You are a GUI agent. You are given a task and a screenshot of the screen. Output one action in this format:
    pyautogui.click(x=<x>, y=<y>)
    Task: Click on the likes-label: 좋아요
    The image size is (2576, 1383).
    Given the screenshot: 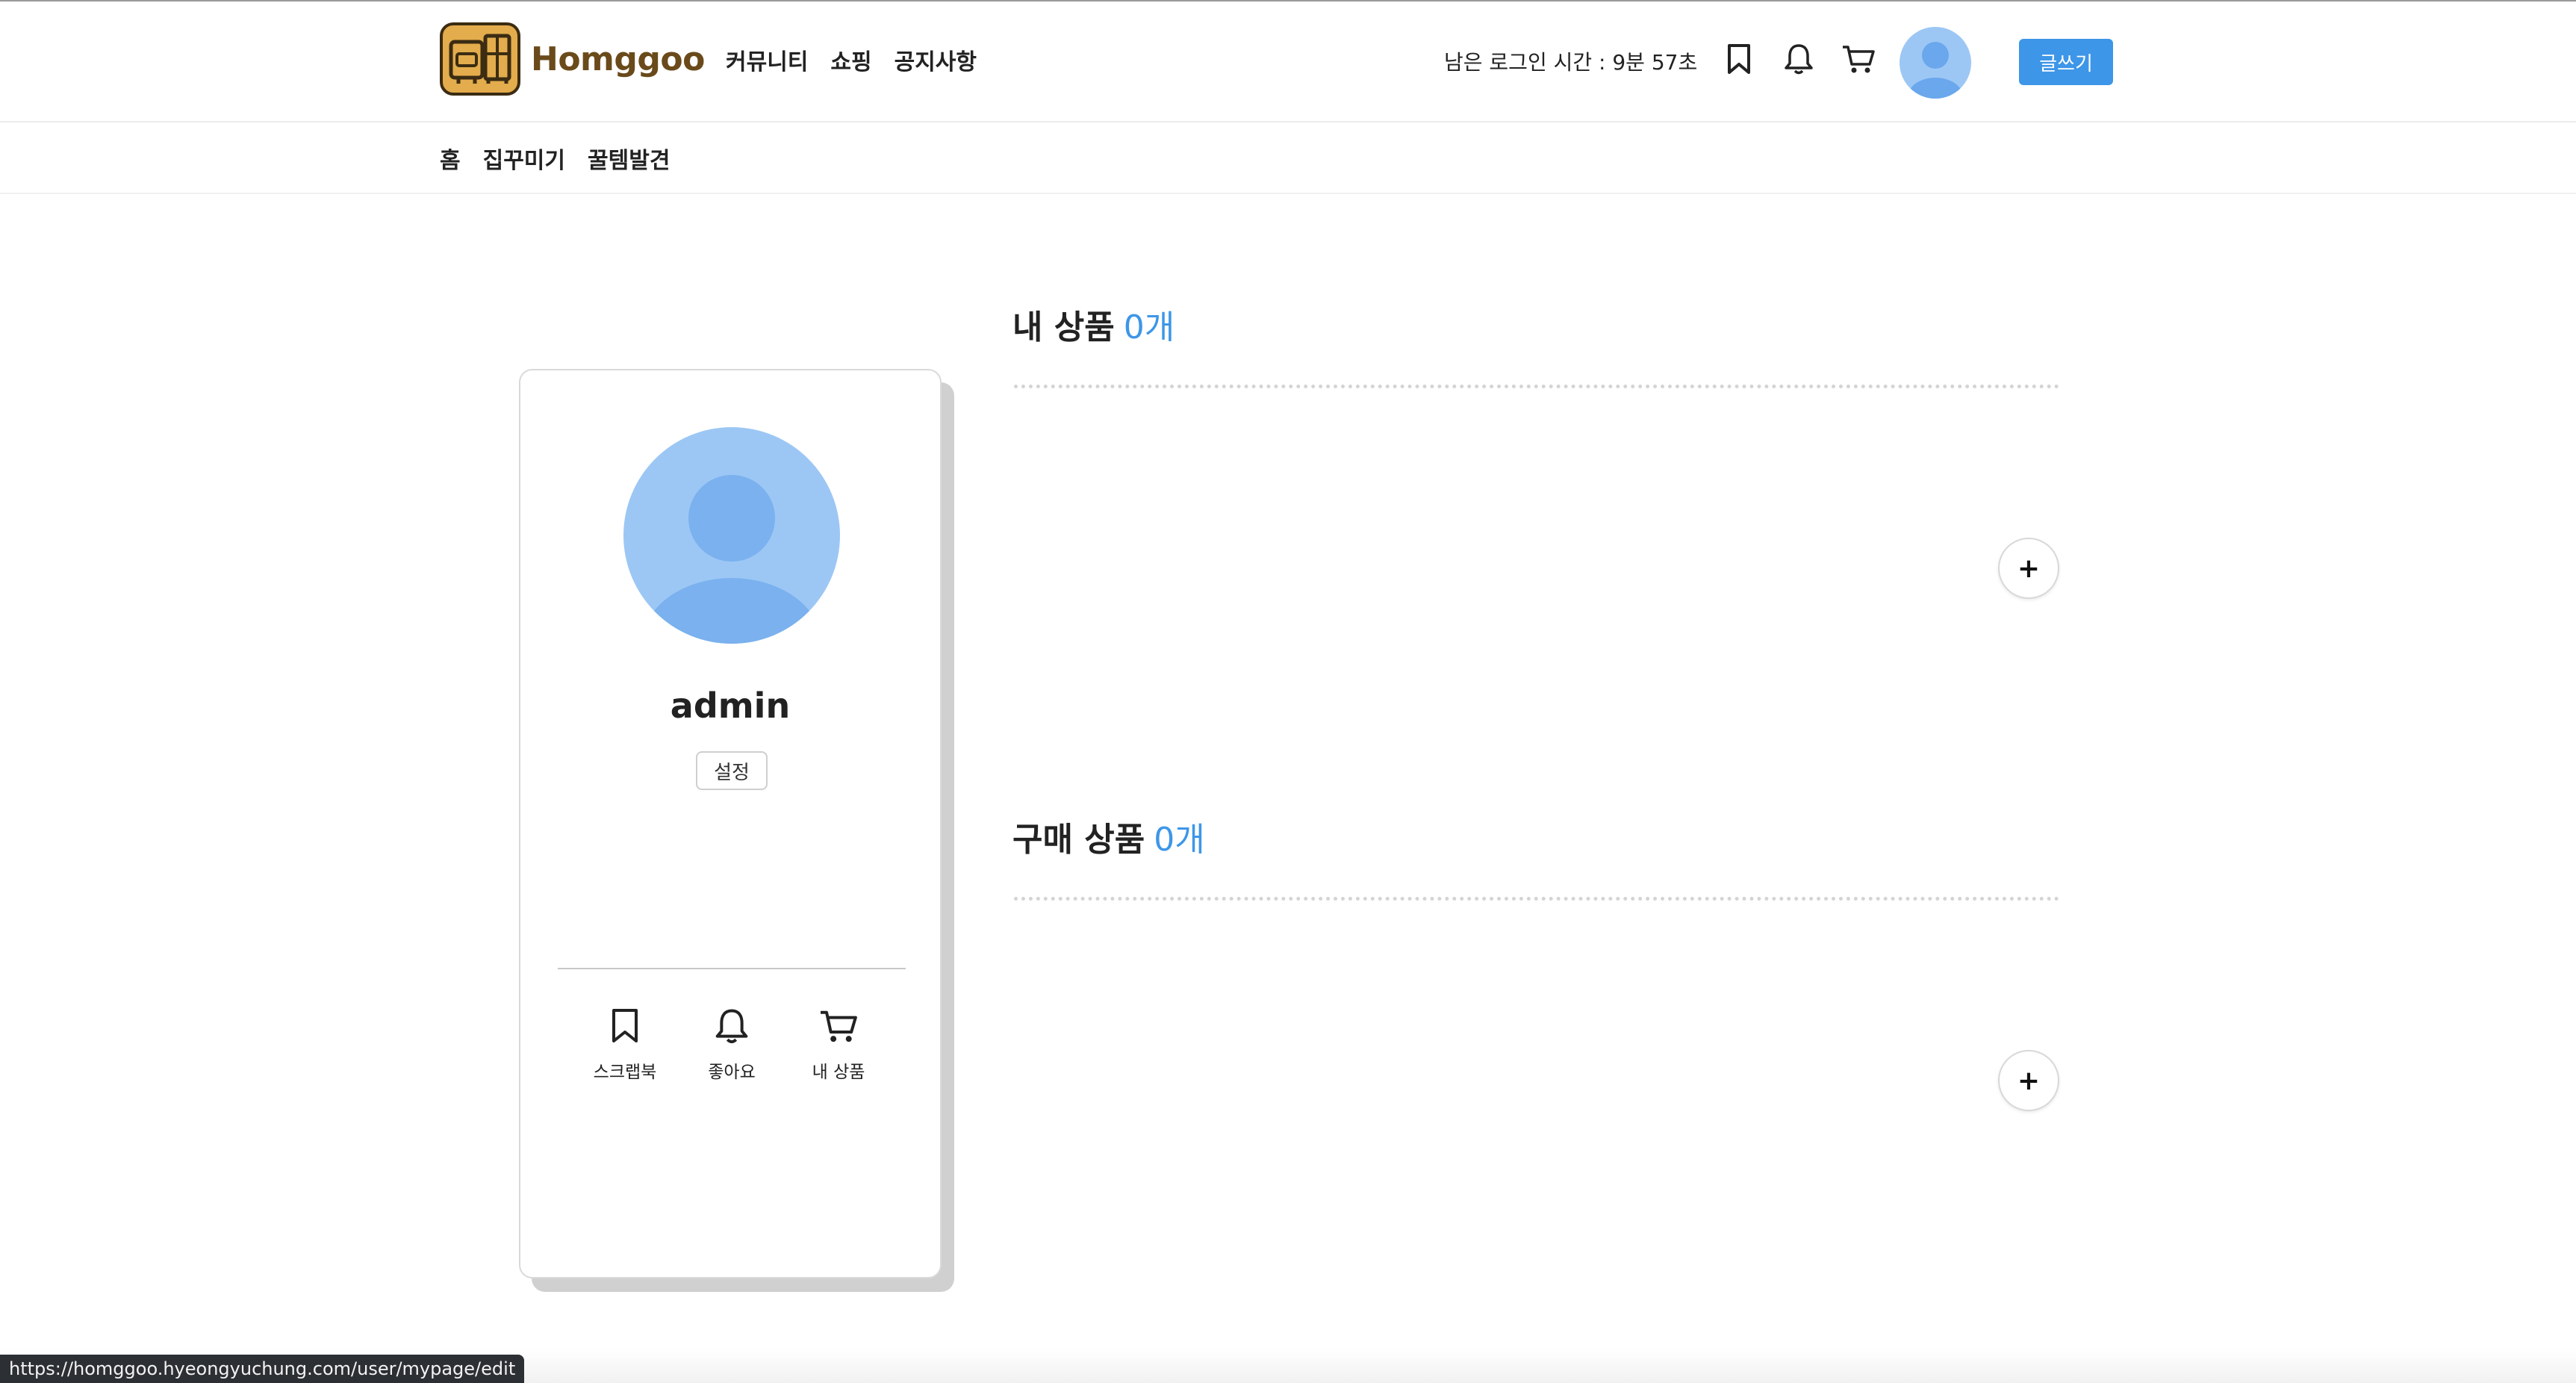 What is the action you would take?
    pyautogui.click(x=732, y=1072)
    